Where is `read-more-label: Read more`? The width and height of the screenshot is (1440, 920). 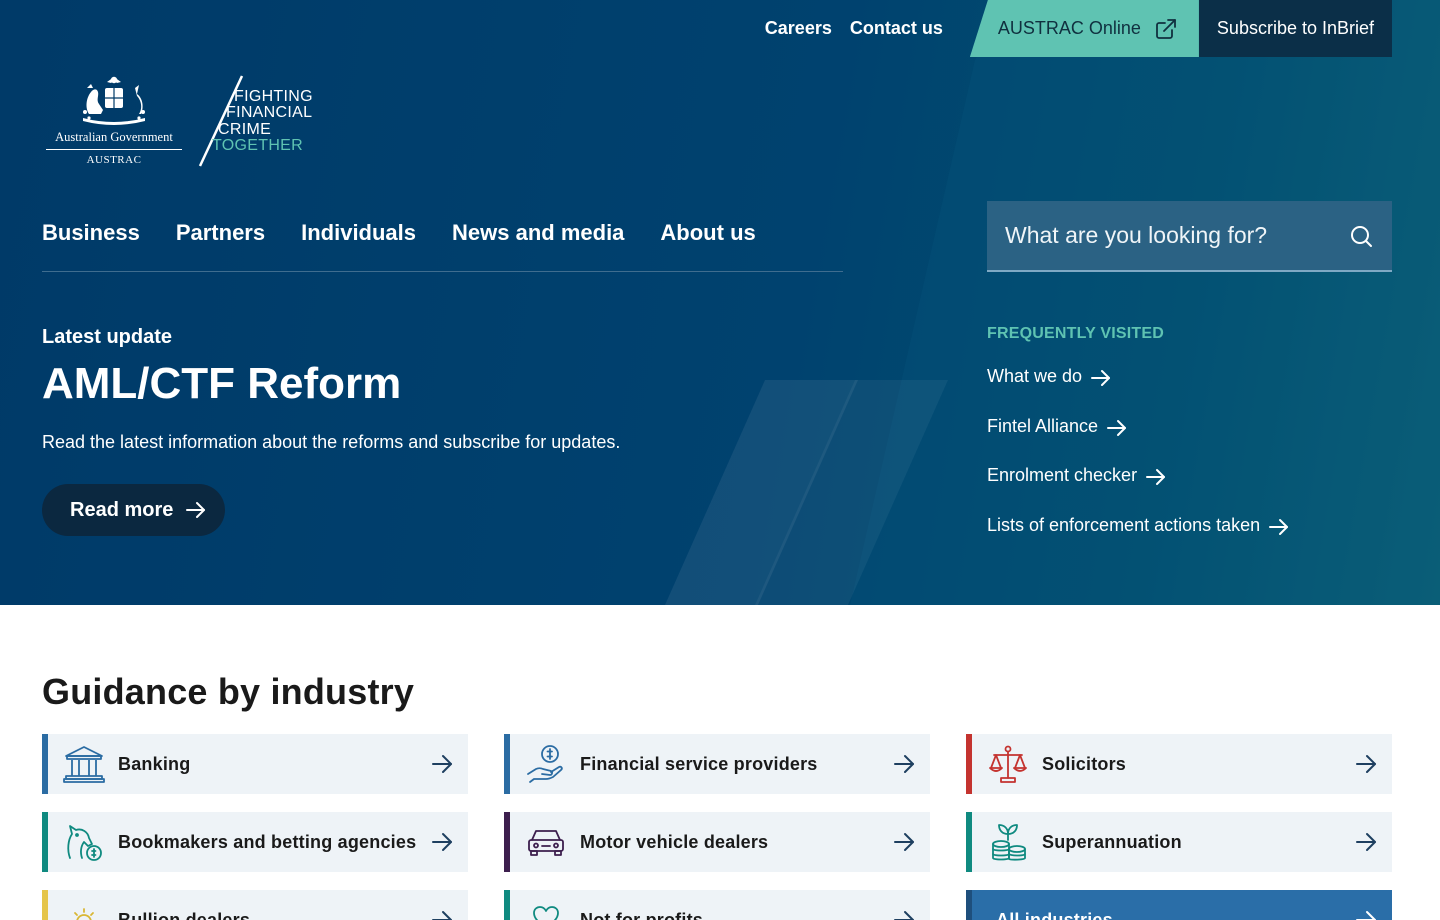 read-more-label: Read more is located at coordinates (122, 509).